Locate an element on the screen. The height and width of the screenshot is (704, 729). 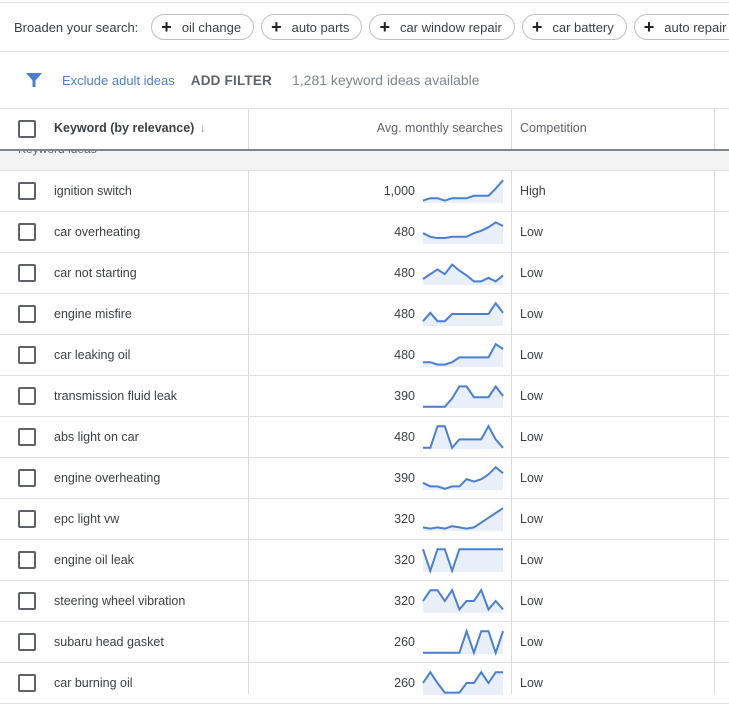
avg-monthly-searches-cell: 1,000 is located at coordinates (399, 191).